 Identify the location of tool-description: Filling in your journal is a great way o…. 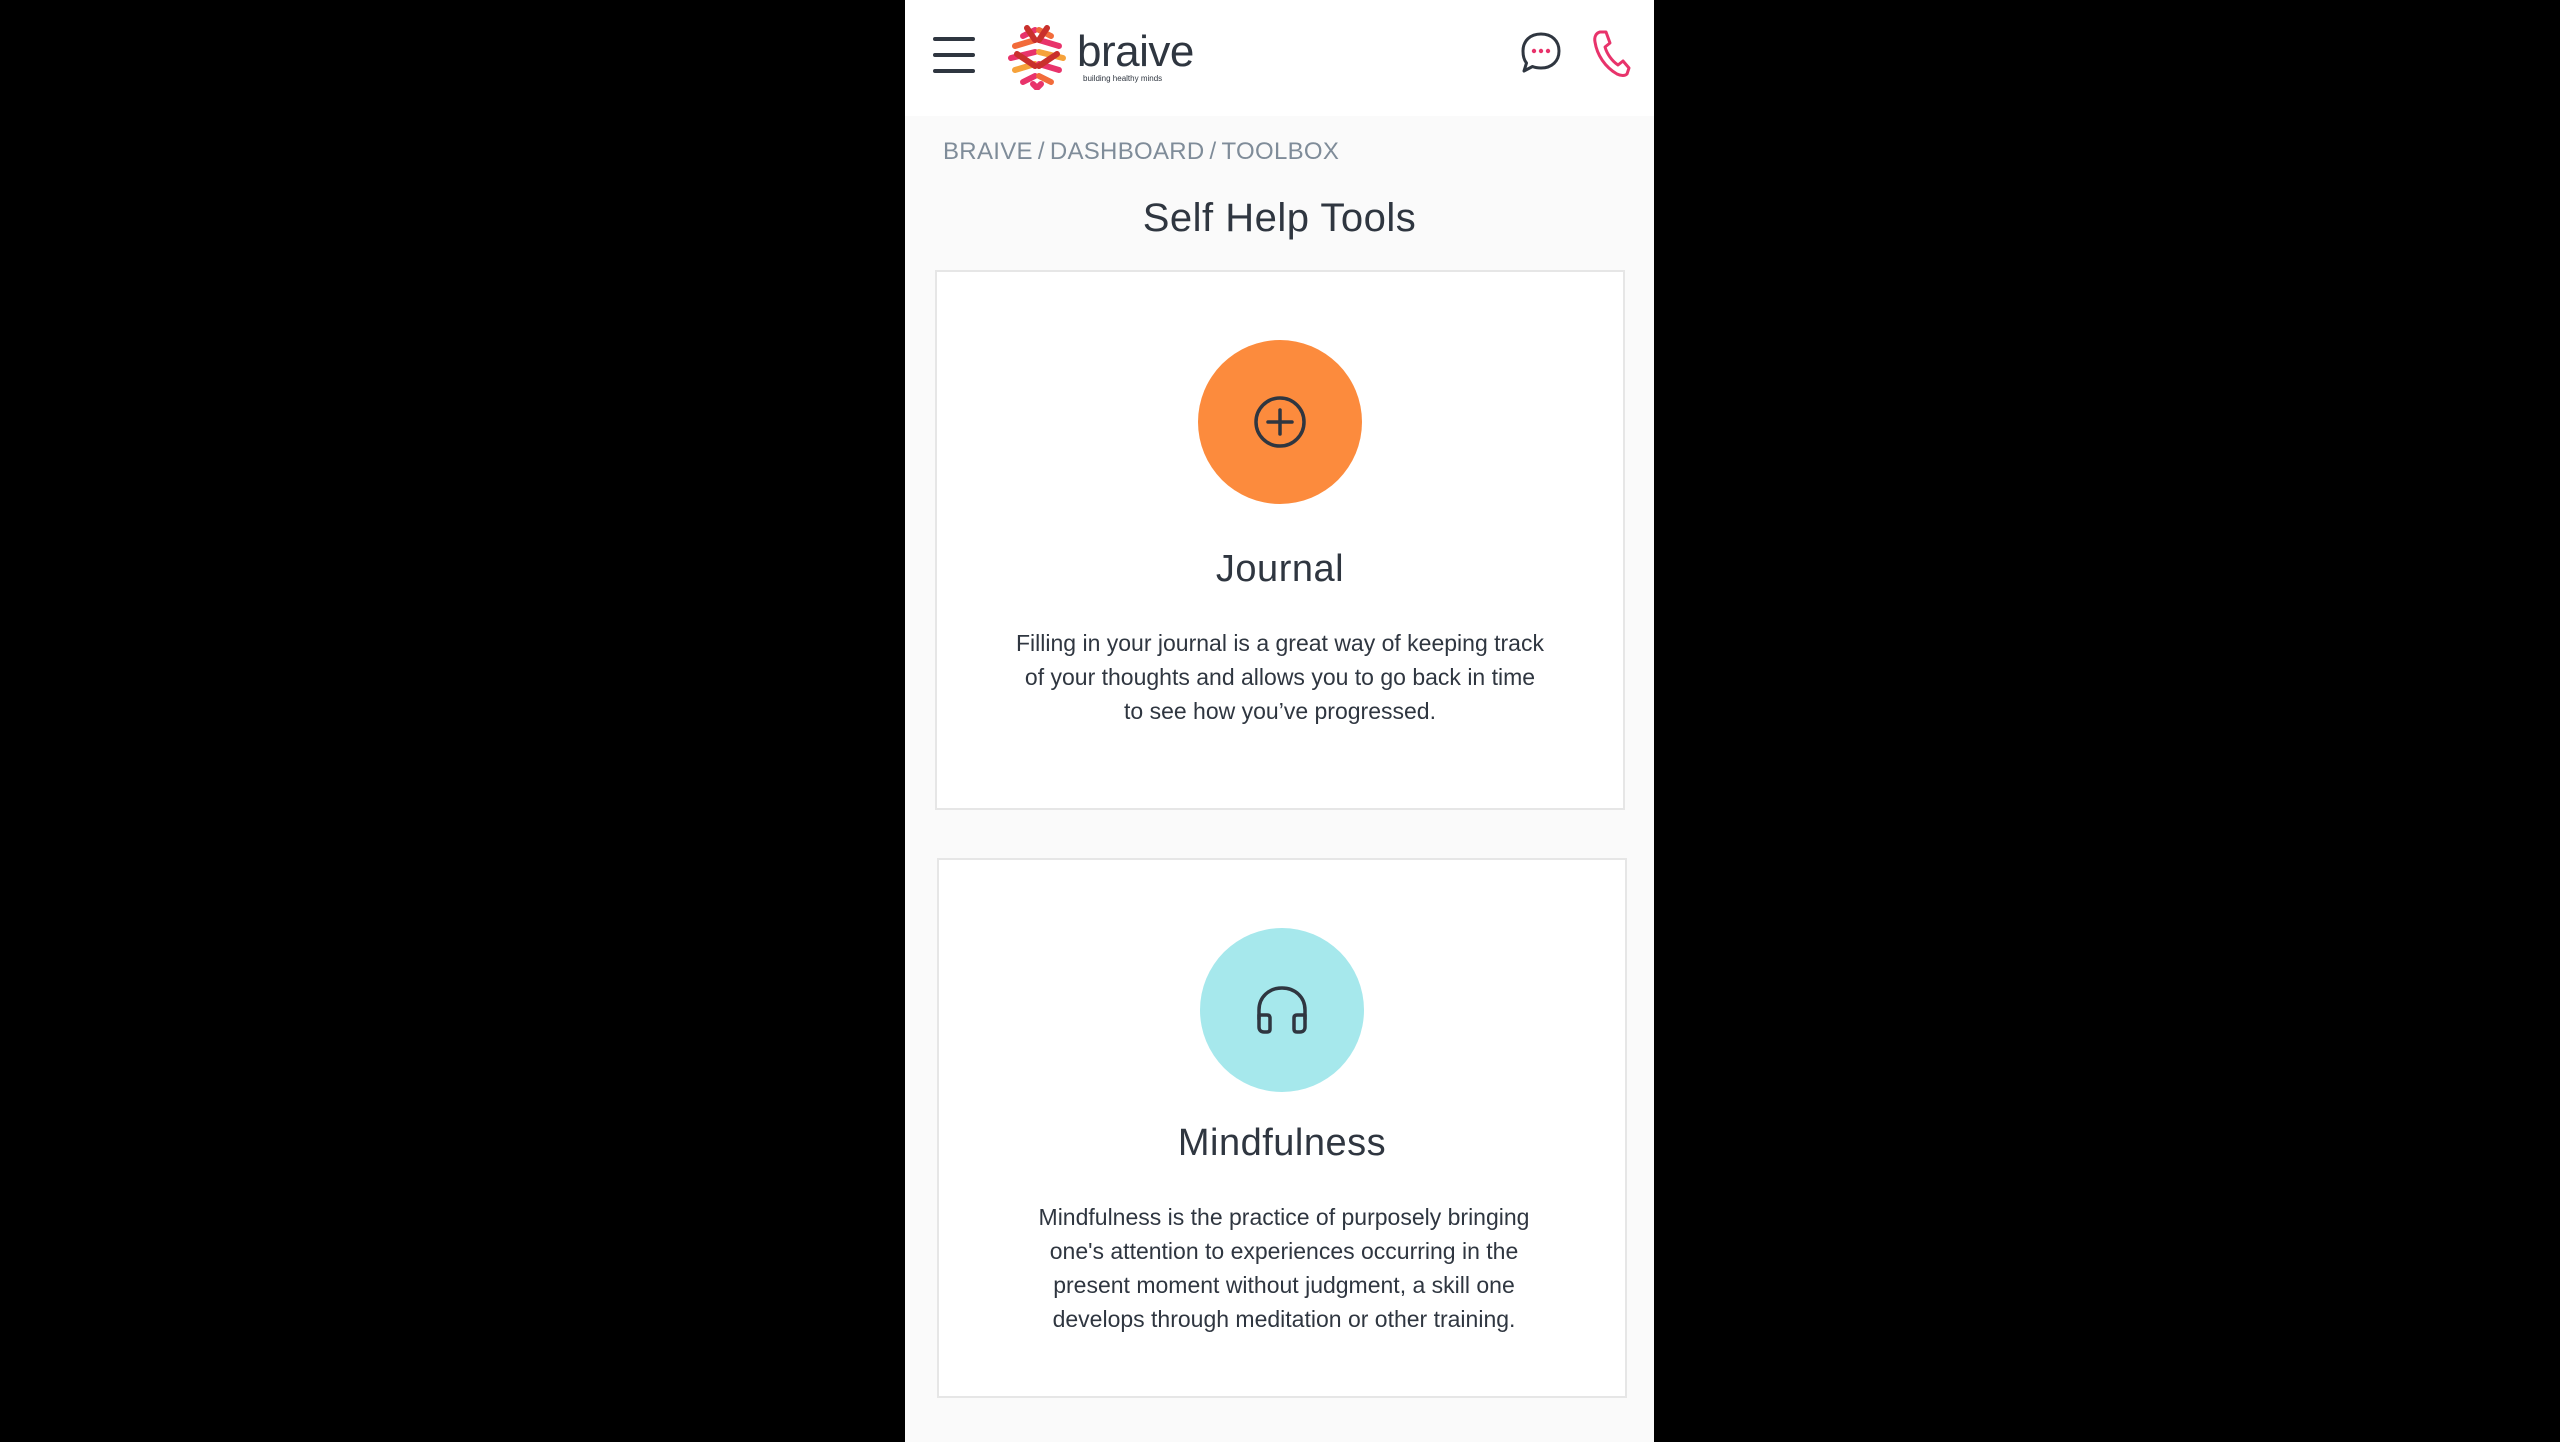
(1280, 677).